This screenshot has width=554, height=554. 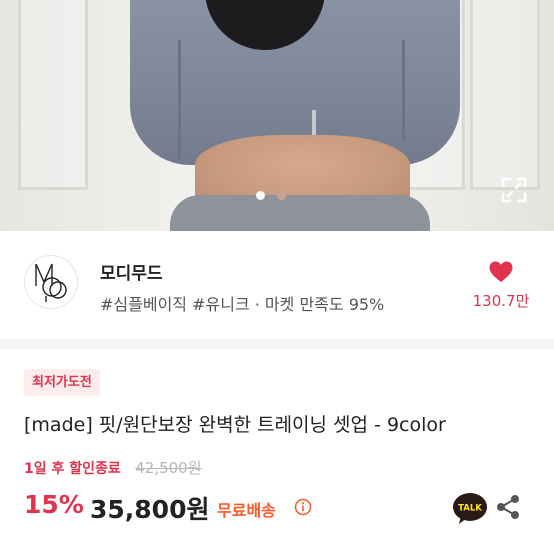 I want to click on carousel-dot, so click(x=281, y=195).